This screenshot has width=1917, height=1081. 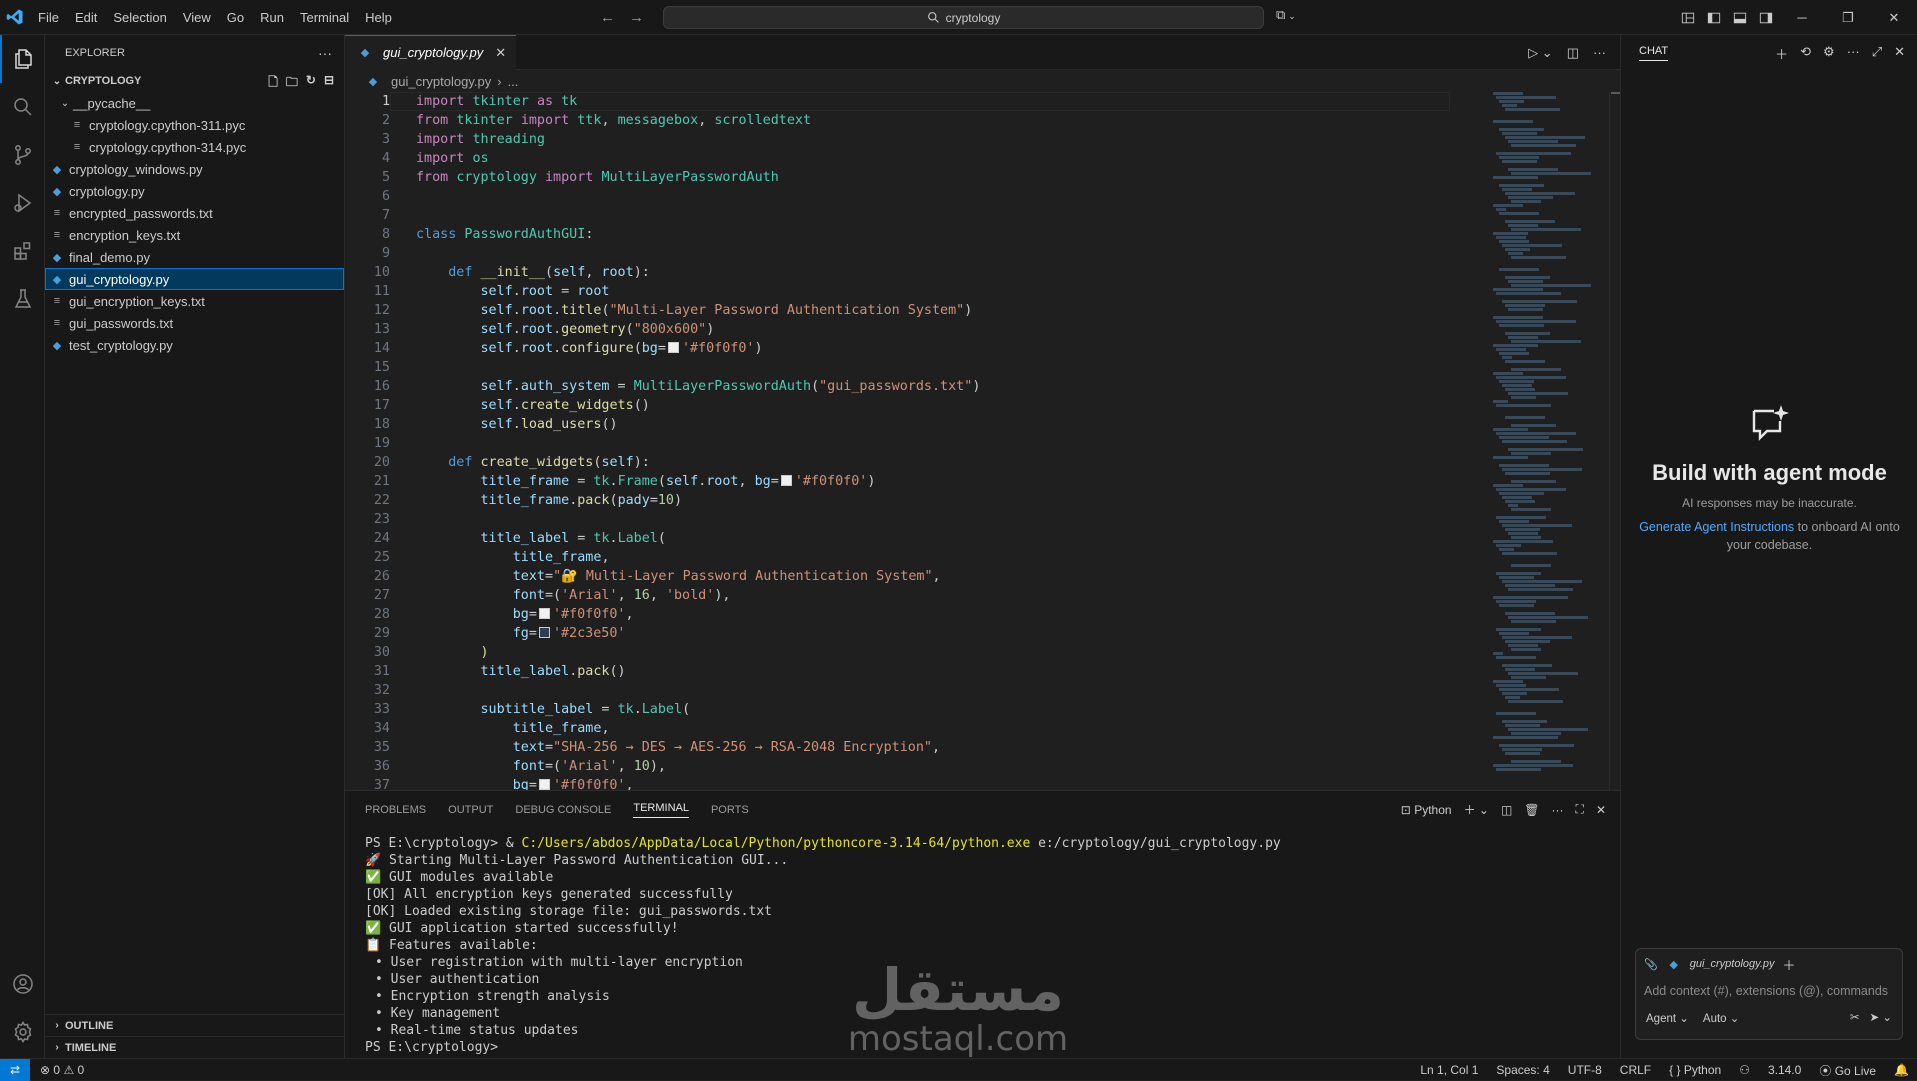 What do you see at coordinates (1651, 964) in the screenshot?
I see `attach-icon: 📎` at bounding box center [1651, 964].